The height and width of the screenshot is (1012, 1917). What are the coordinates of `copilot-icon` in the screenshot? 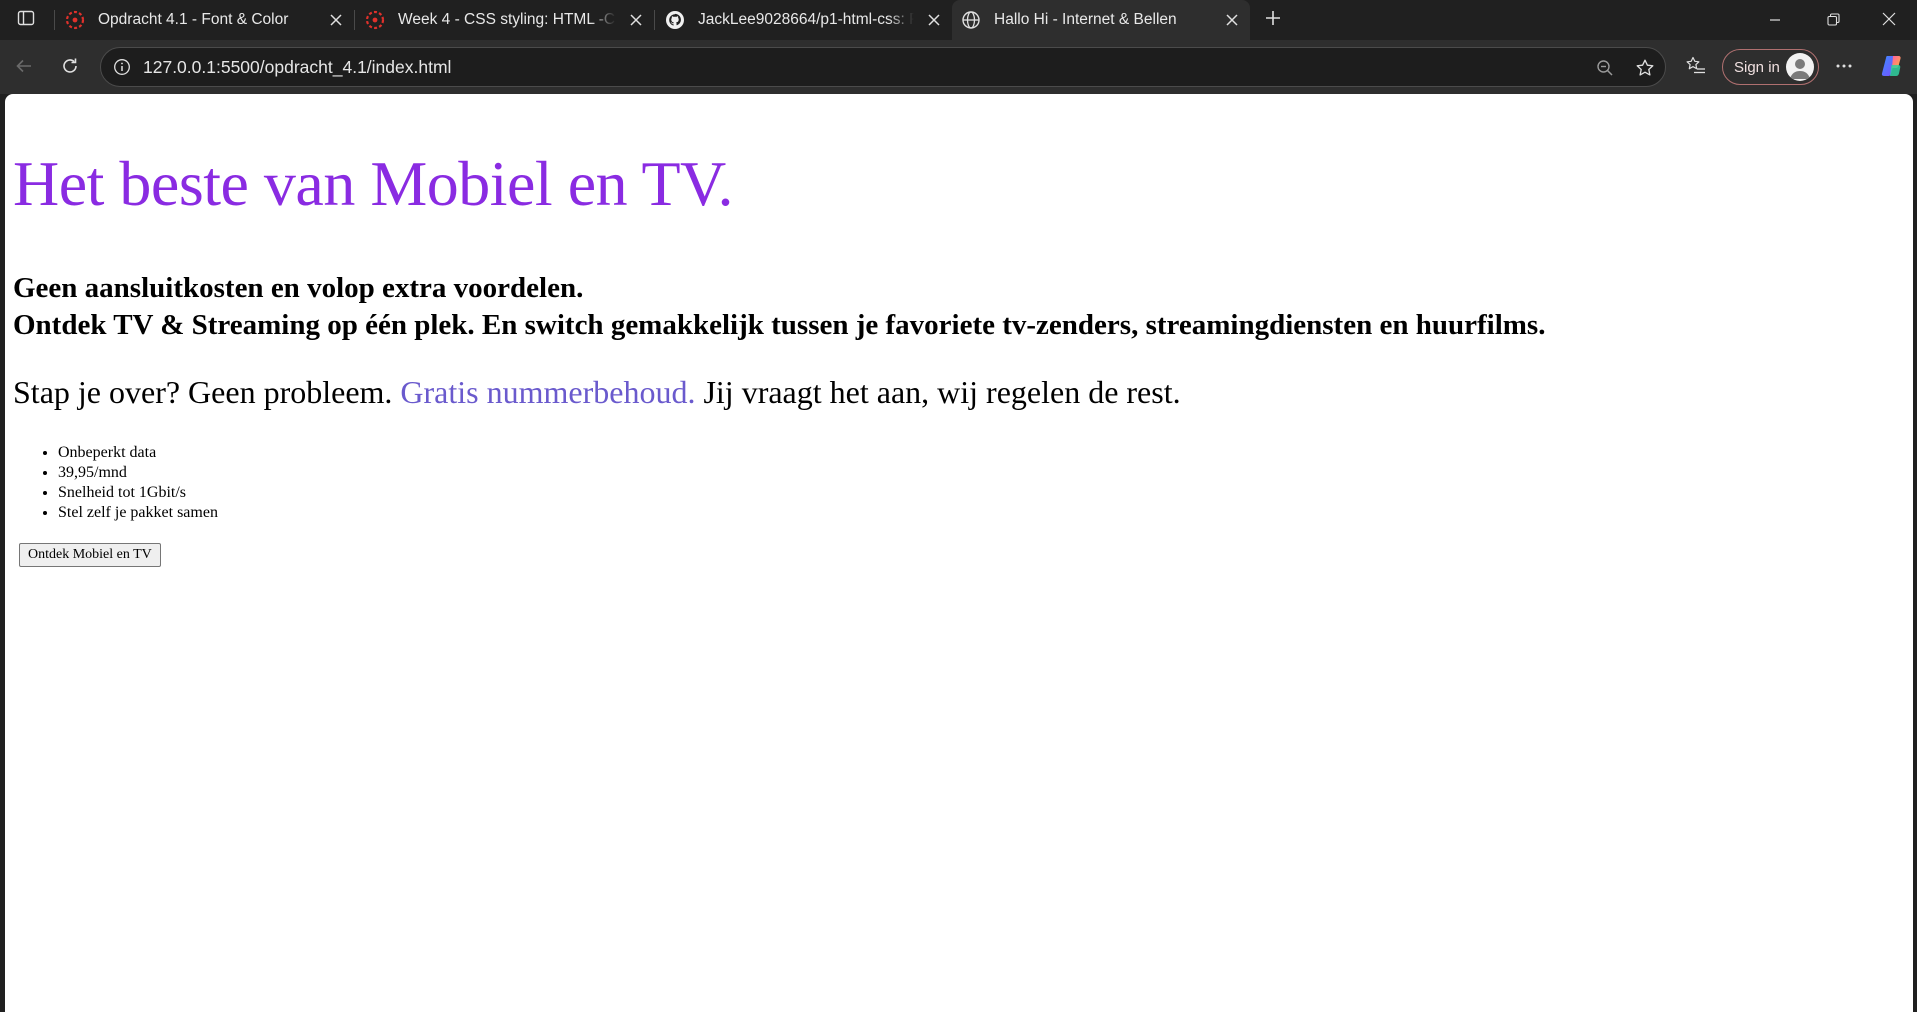 It's located at (1892, 68).